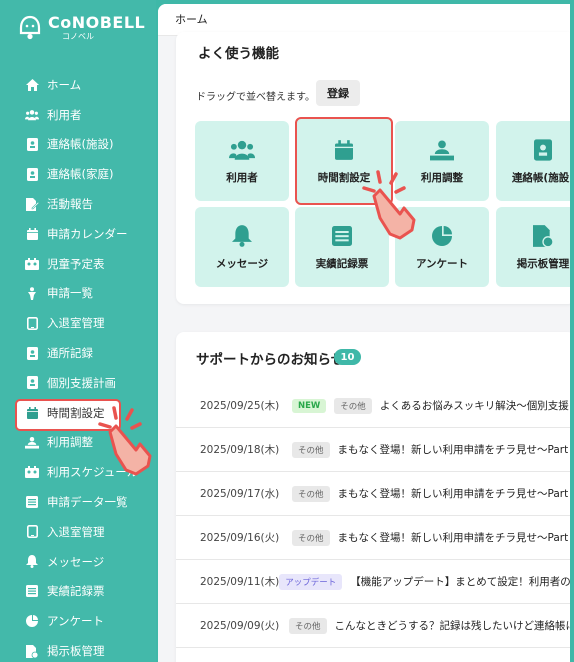 This screenshot has width=574, height=662. Describe the element at coordinates (78, 621) in the screenshot. I see `sidebar-item-survey: アンケート` at that location.